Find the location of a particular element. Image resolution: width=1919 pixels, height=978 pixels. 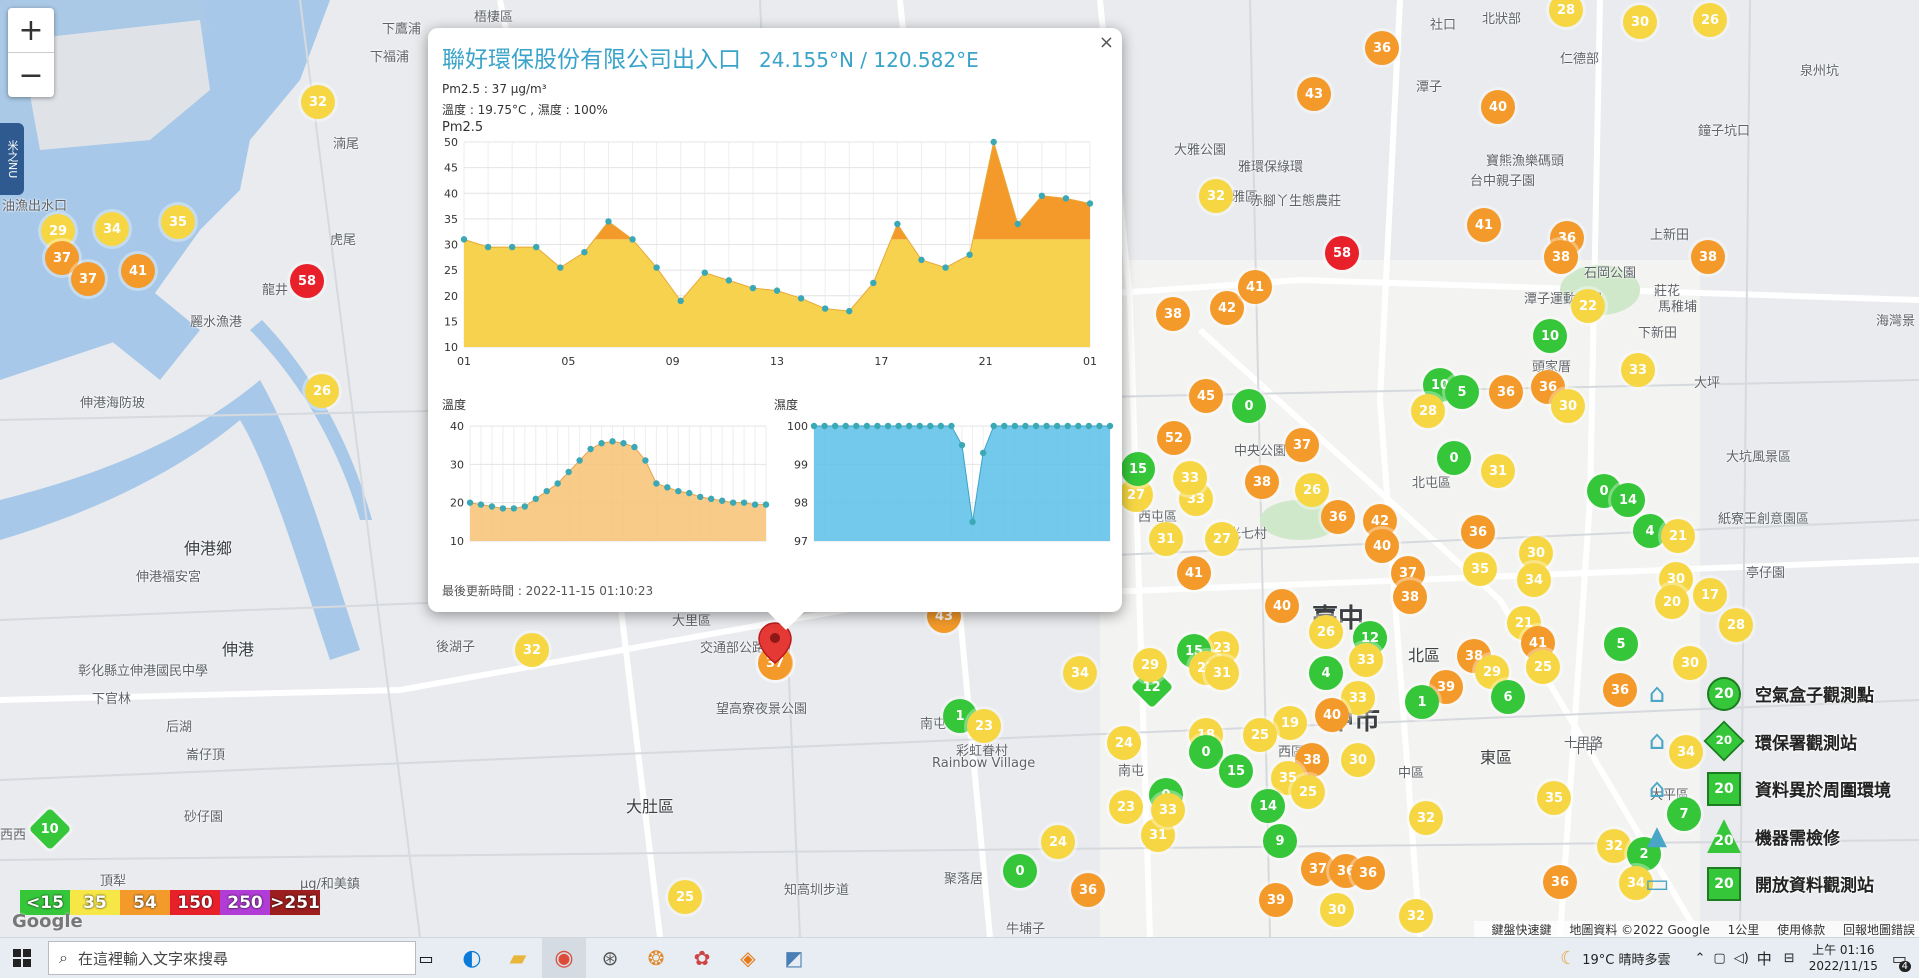

app-icon-2: ❂ is located at coordinates (656, 958).